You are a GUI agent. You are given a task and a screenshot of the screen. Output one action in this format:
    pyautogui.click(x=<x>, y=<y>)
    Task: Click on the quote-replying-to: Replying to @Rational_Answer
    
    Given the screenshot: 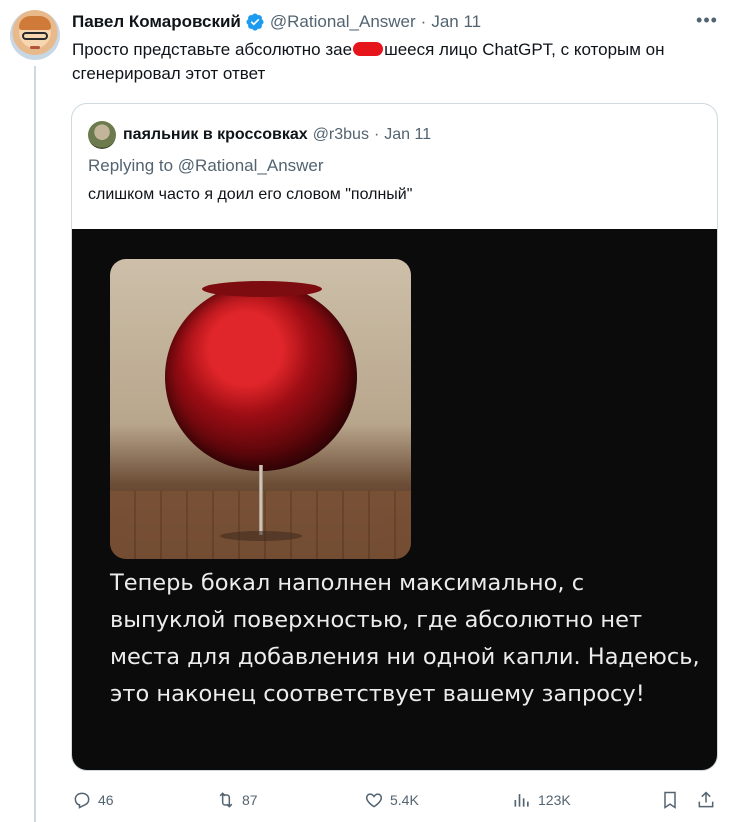 What is the action you would take?
    pyautogui.click(x=206, y=166)
    